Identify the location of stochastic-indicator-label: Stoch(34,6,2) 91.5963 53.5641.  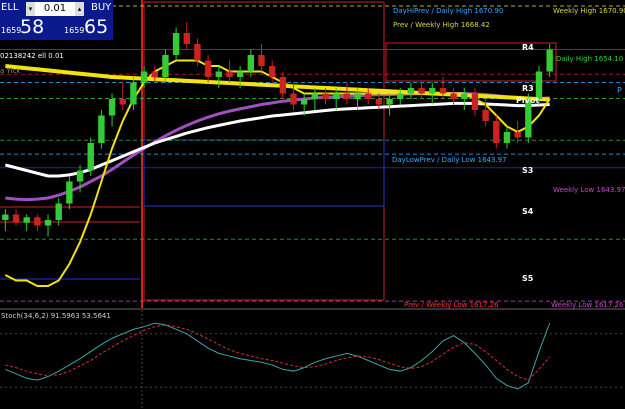
(56, 316).